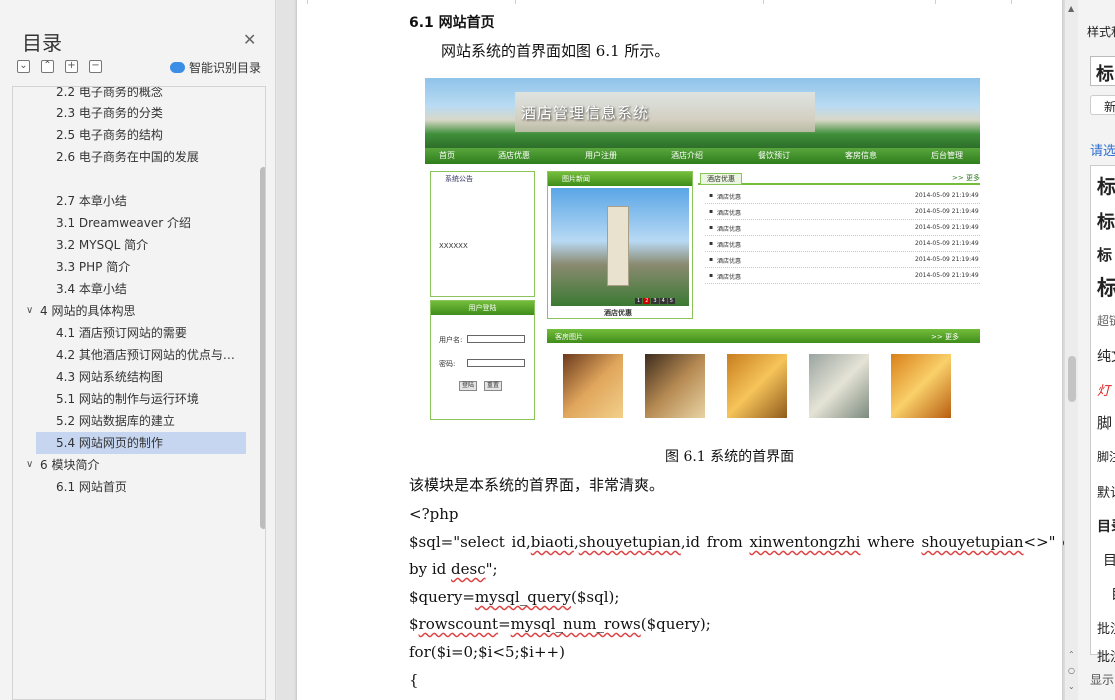  What do you see at coordinates (160, 135) in the screenshot?
I see `toc-item: 2.5 电子商务的结构` at bounding box center [160, 135].